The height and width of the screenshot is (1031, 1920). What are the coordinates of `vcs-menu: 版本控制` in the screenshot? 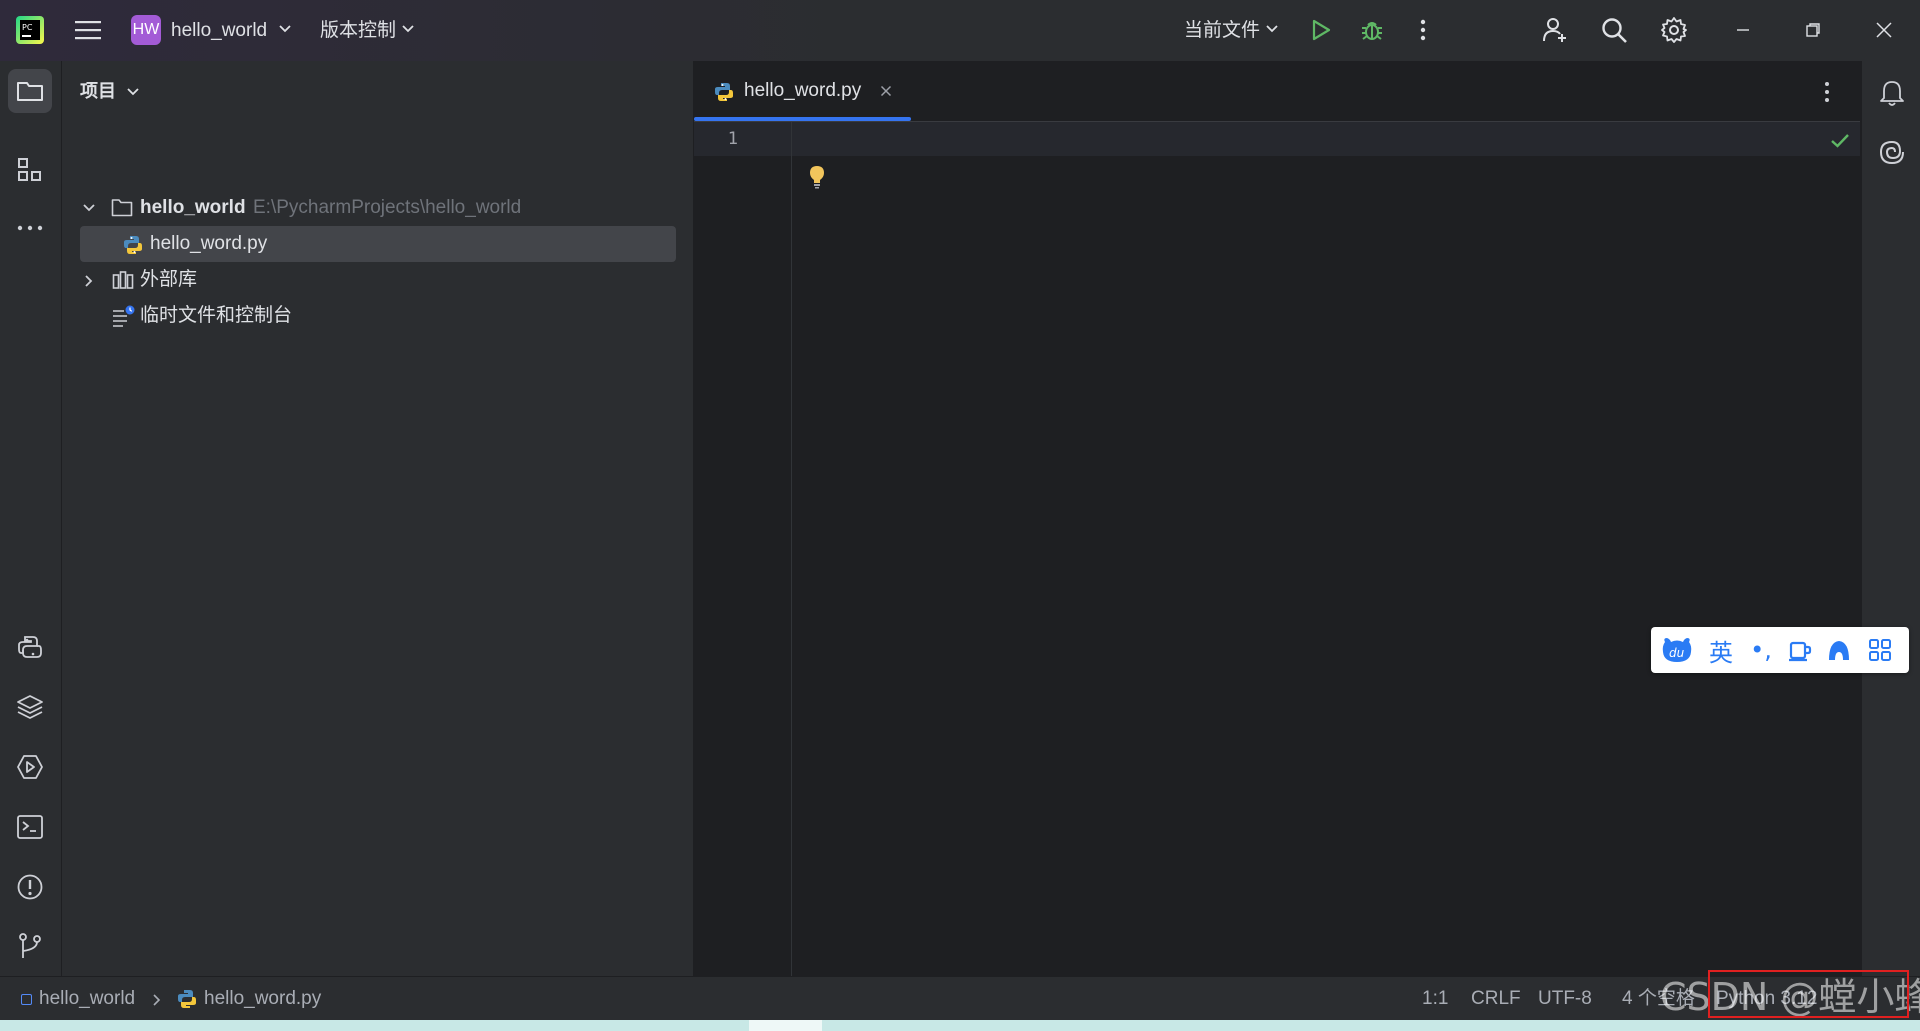 It's located at (358, 30).